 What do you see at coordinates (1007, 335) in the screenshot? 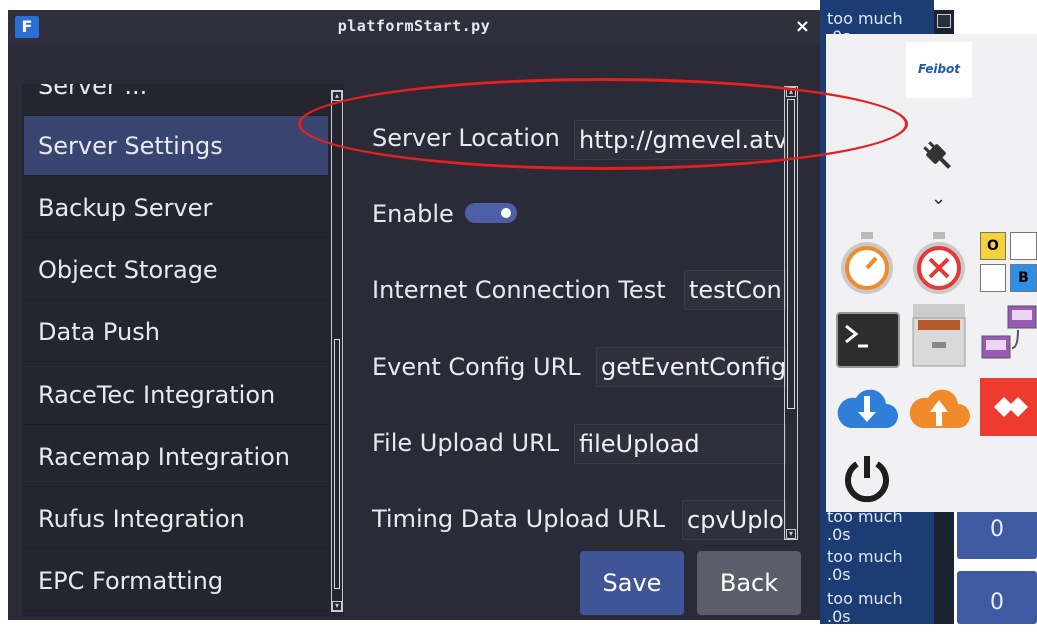
I see `network-icon` at bounding box center [1007, 335].